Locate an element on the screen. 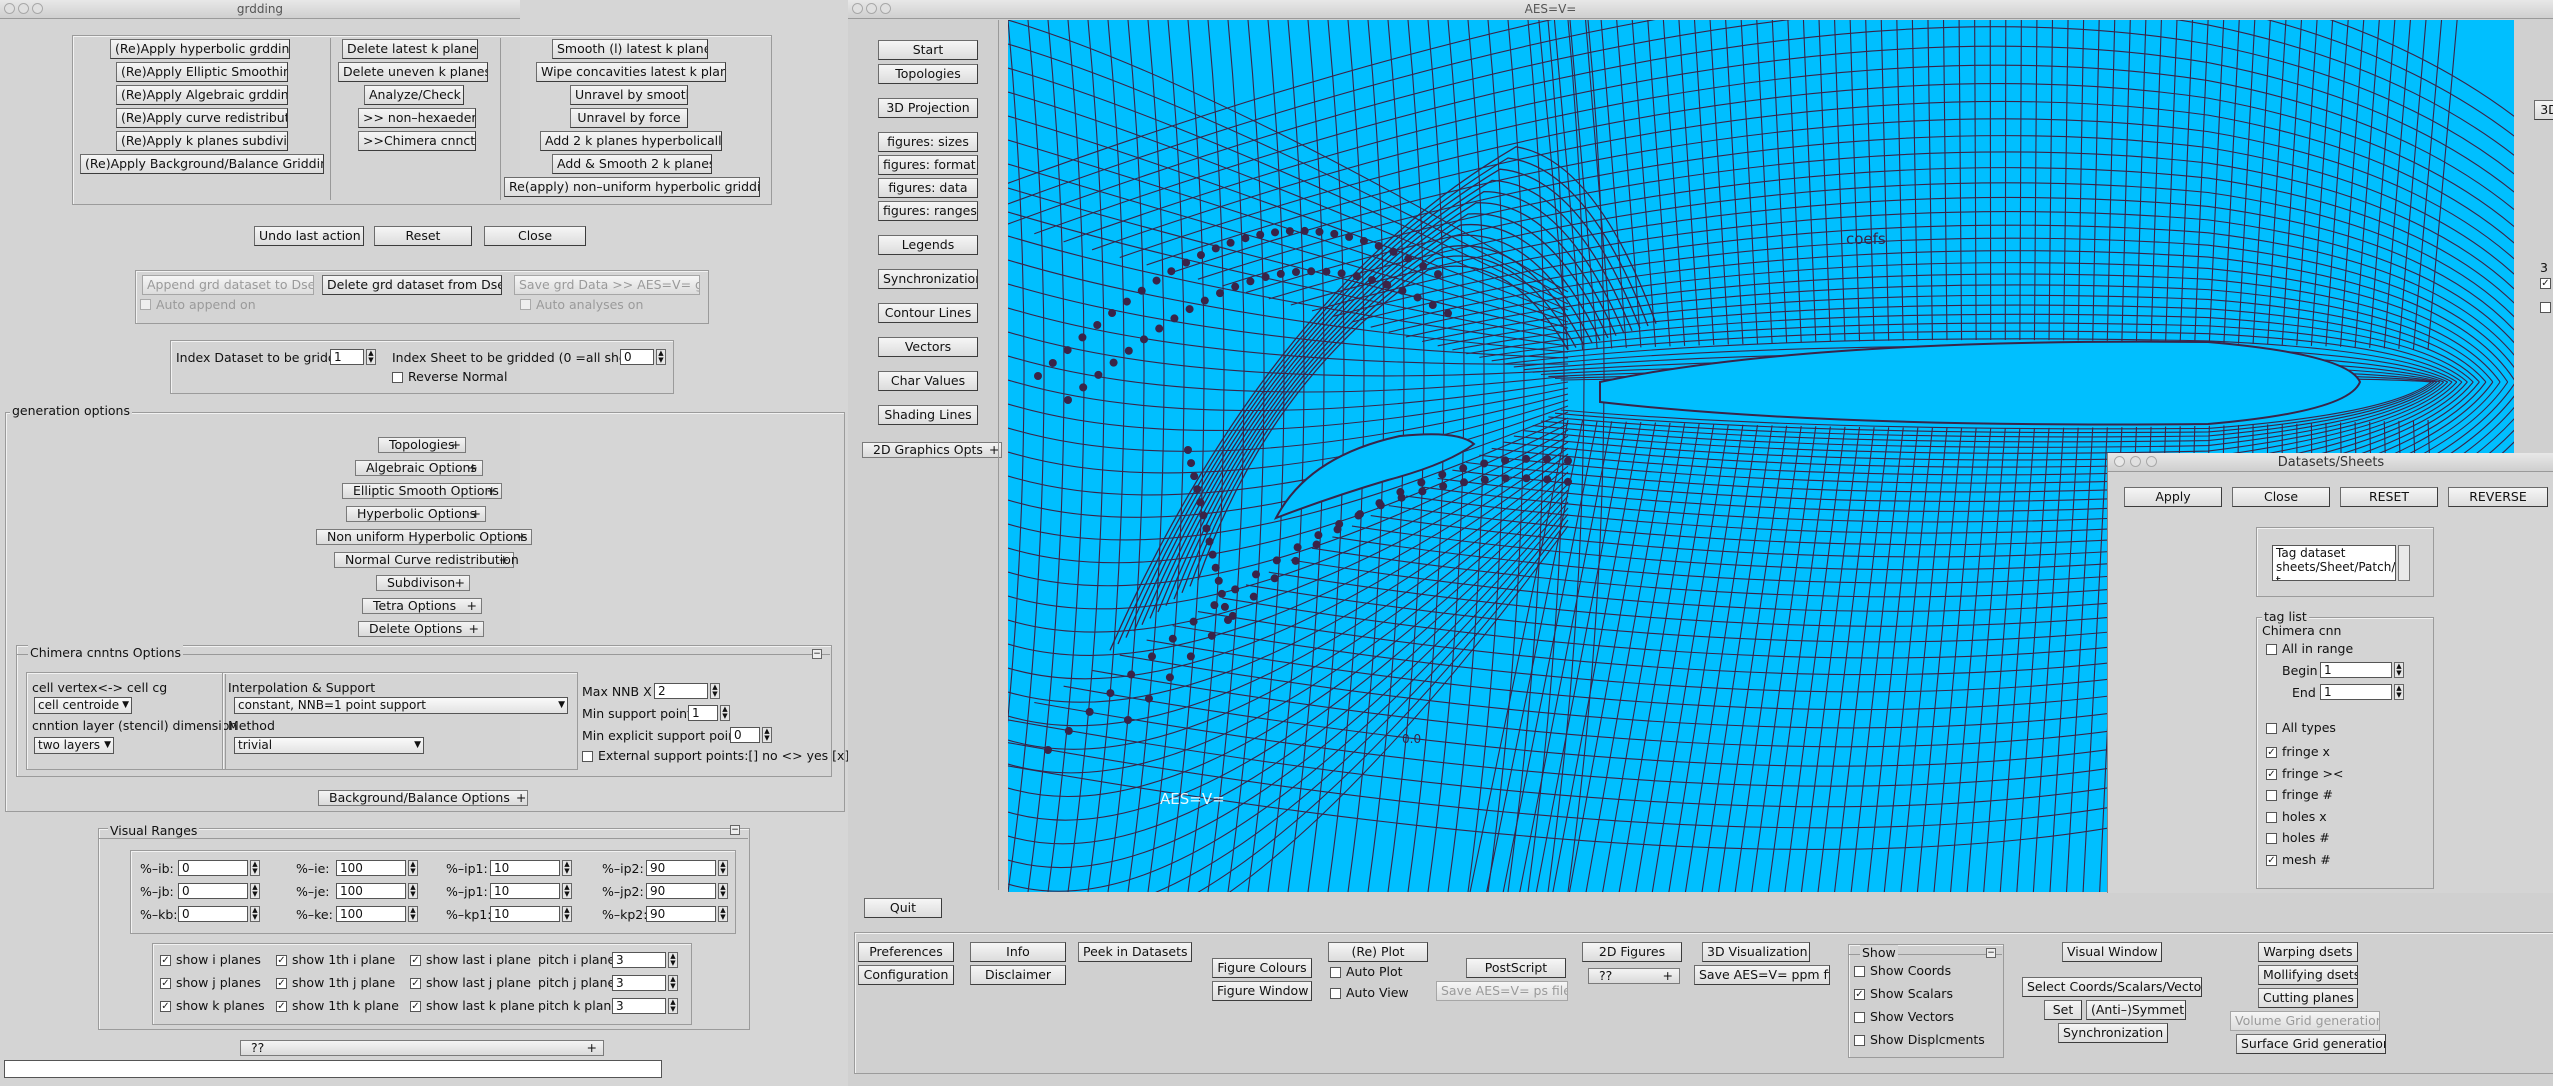  synchronization-button: Synchronization is located at coordinates (2113, 1033).